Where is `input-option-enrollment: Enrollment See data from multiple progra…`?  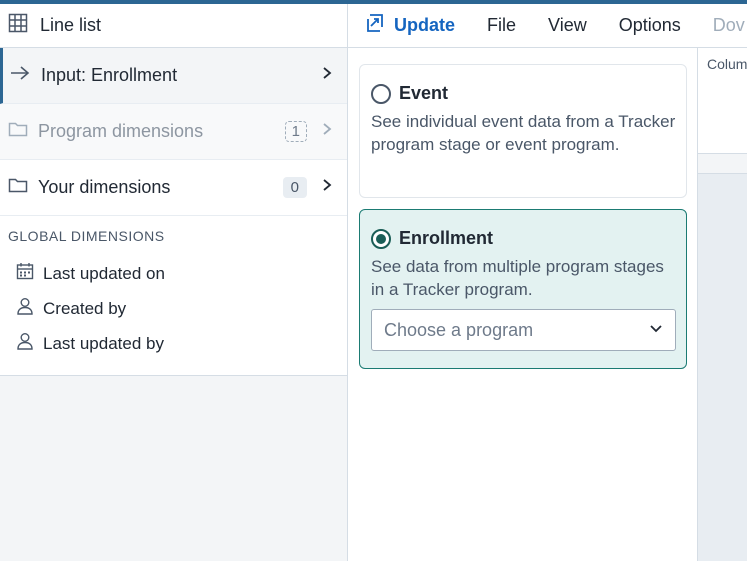 input-option-enrollment: Enrollment See data from multiple progra… is located at coordinates (523, 289).